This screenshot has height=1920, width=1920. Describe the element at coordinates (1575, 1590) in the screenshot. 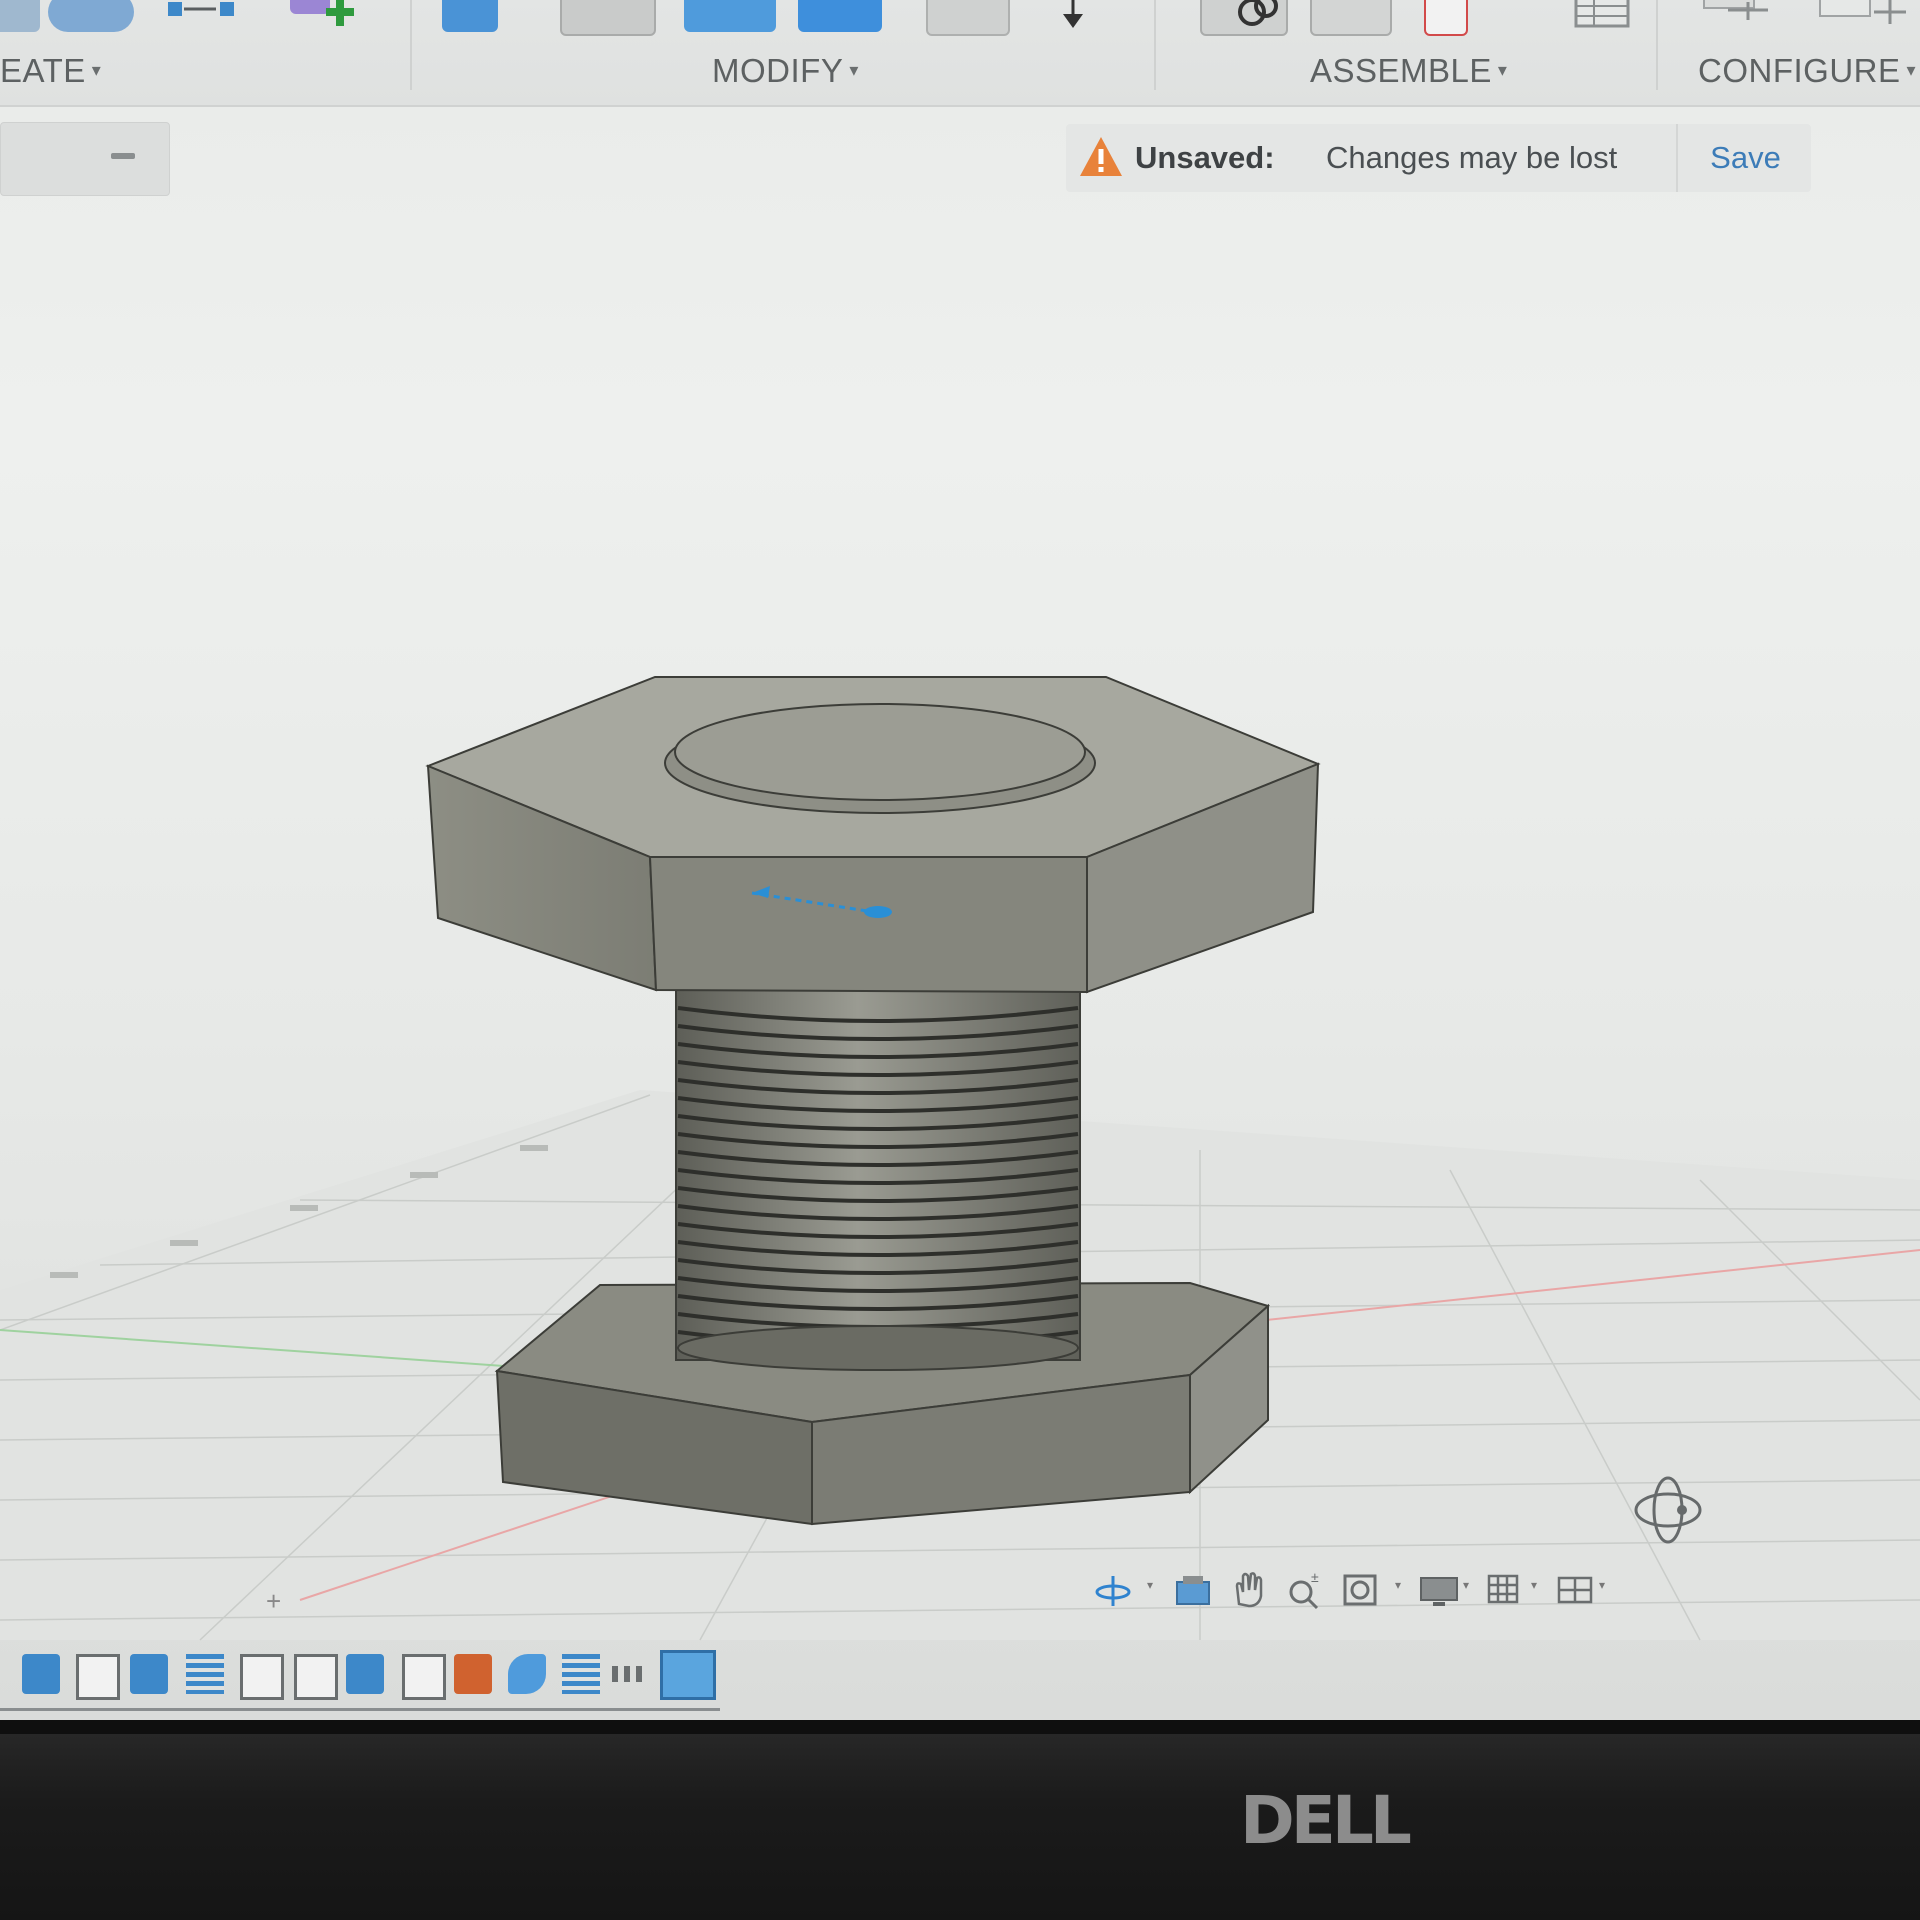

I see `viewports-icon` at that location.